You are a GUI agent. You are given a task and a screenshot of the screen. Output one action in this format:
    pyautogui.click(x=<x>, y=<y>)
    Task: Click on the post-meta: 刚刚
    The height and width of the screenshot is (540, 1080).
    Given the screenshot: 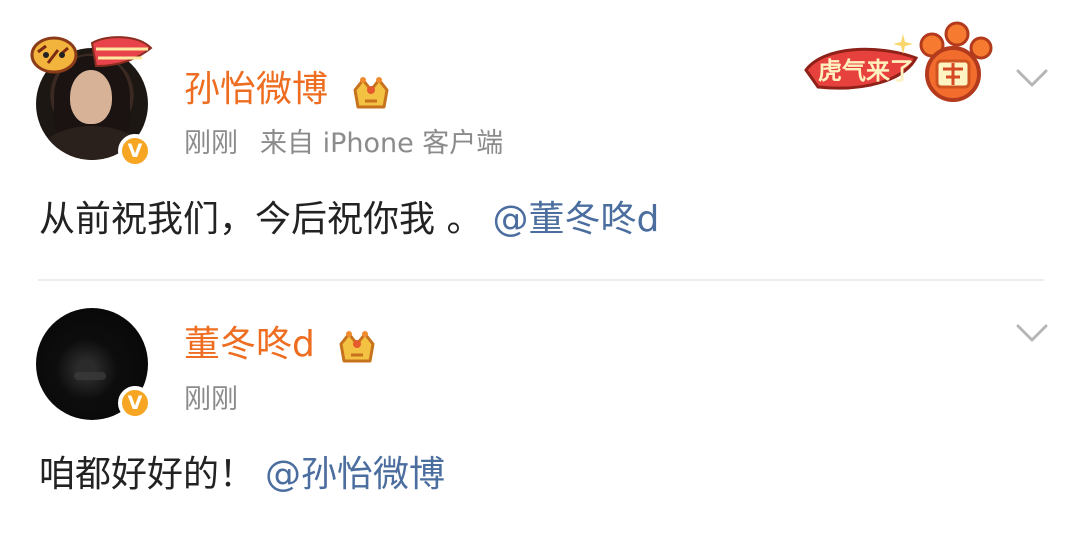 What is the action you would take?
    pyautogui.click(x=222, y=400)
    